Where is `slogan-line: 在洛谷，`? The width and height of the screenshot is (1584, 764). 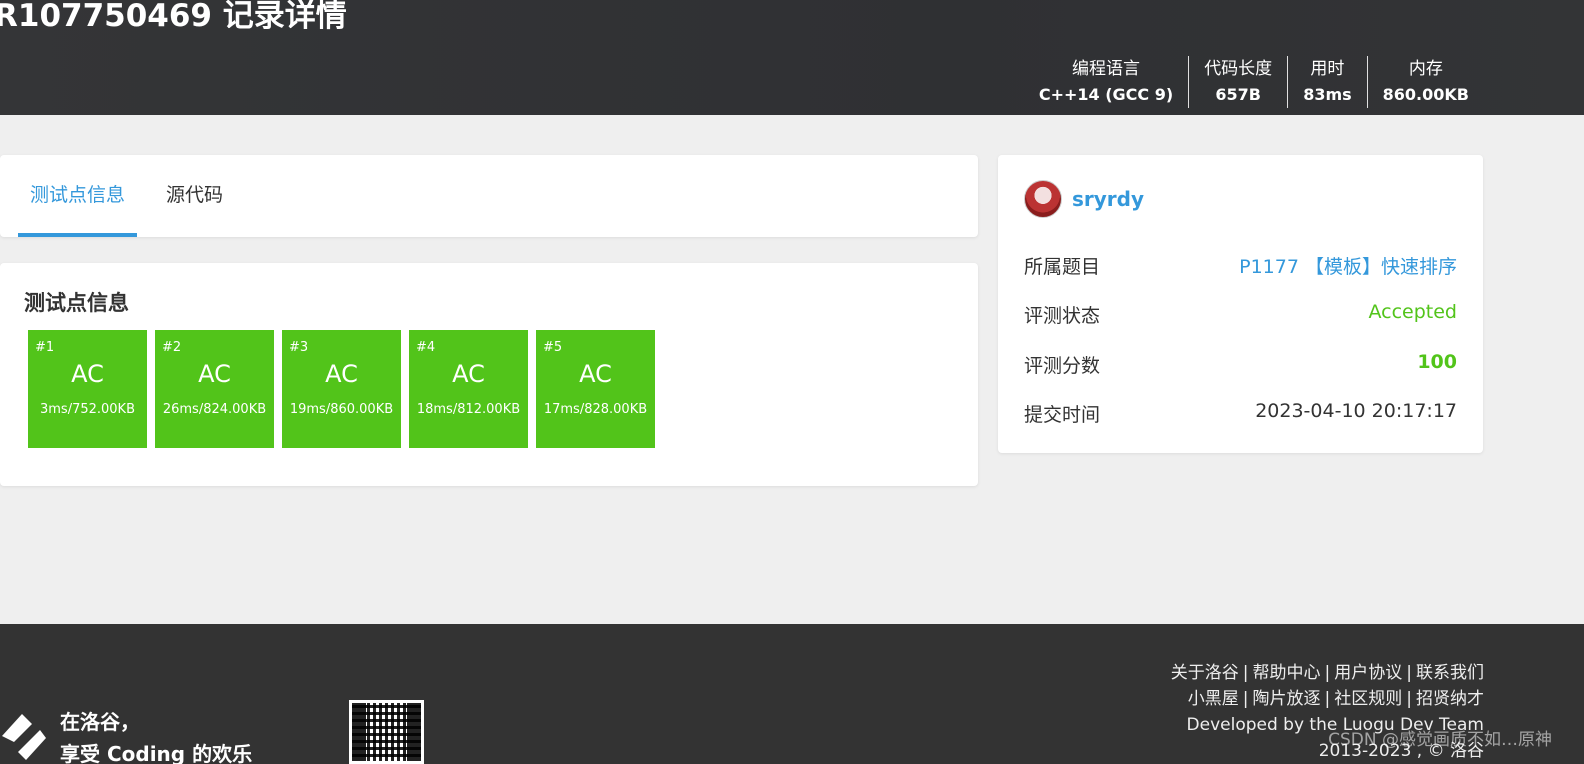
slogan-line: 在洛谷， is located at coordinates (100, 722).